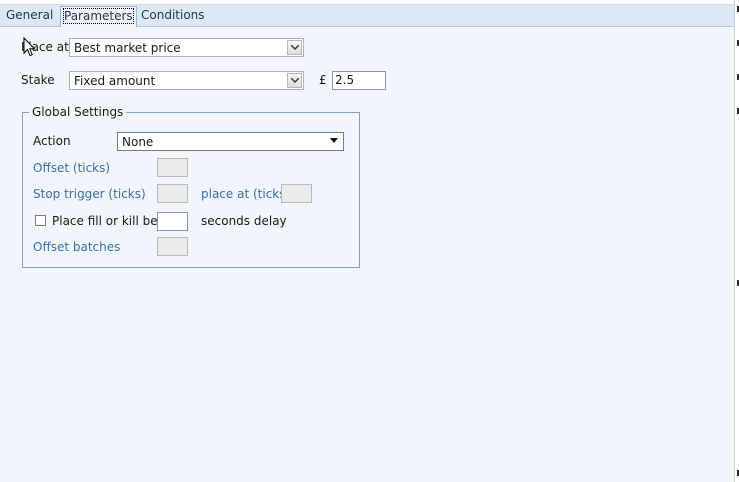 The width and height of the screenshot is (739, 482). I want to click on action-label: Action, so click(52, 141).